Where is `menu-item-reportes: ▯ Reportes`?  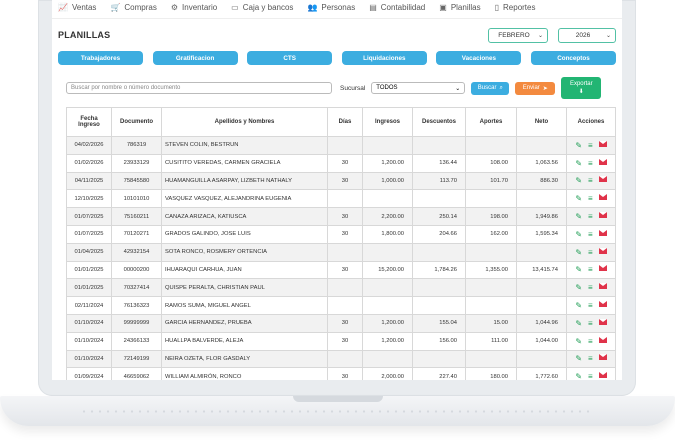
menu-item-reportes: ▯ Reportes is located at coordinates (515, 7).